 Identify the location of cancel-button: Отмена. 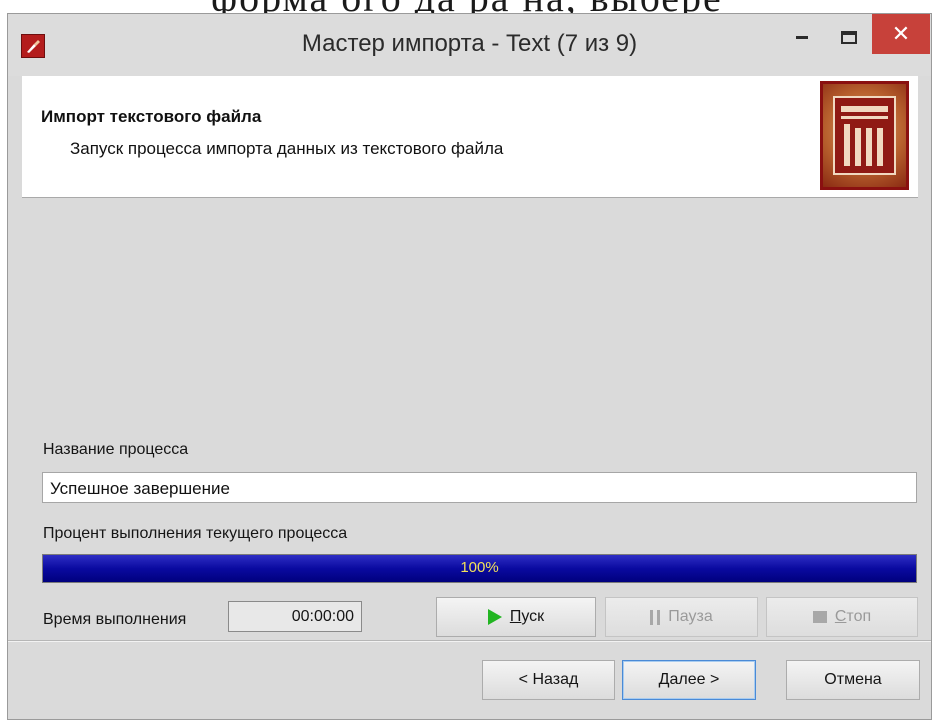
(853, 680).